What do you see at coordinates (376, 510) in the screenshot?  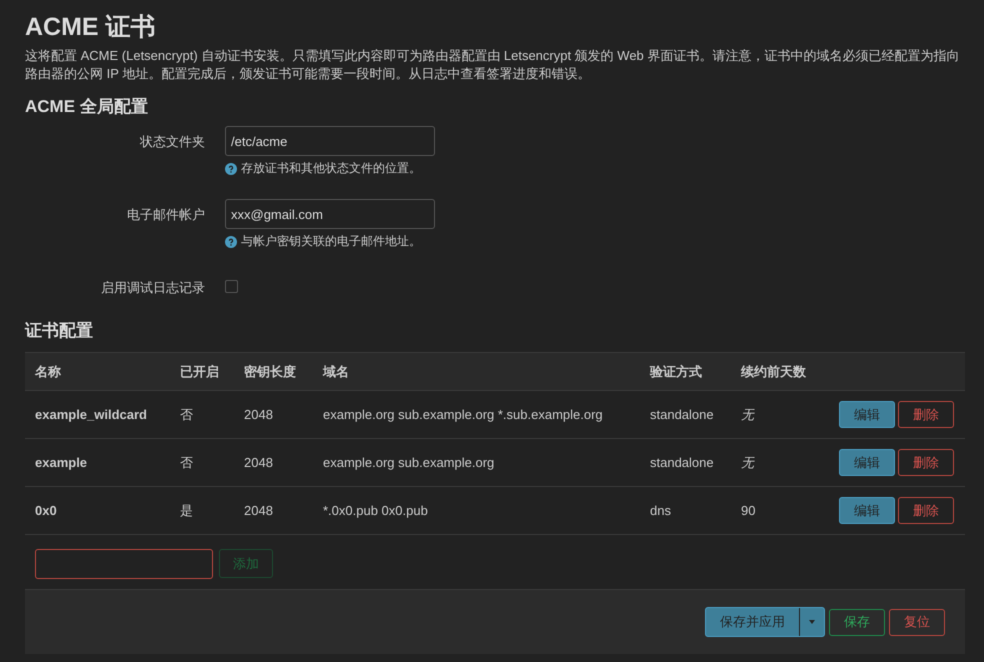 I see `table-cell-text: *.0x0.pub 0x0.pub` at bounding box center [376, 510].